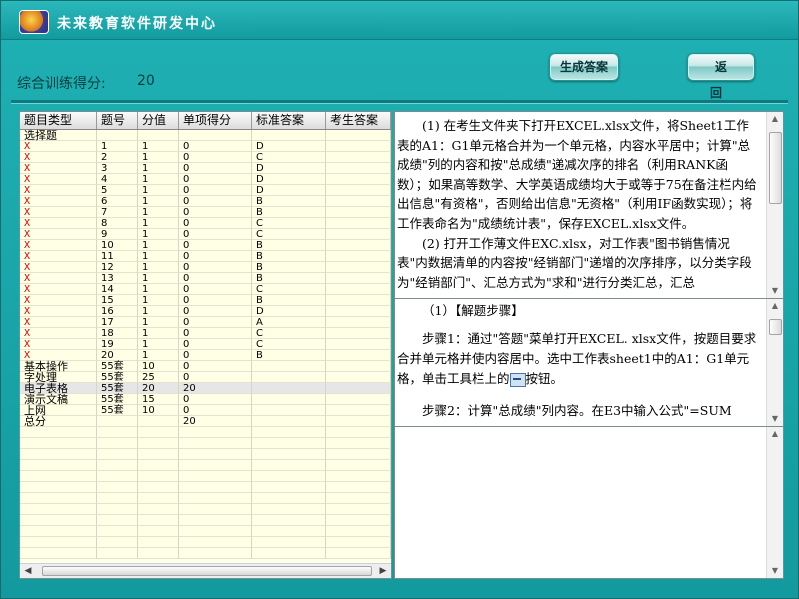 The image size is (799, 599). I want to click on table-row: 电子表格 55套 20 20, so click(205, 388).